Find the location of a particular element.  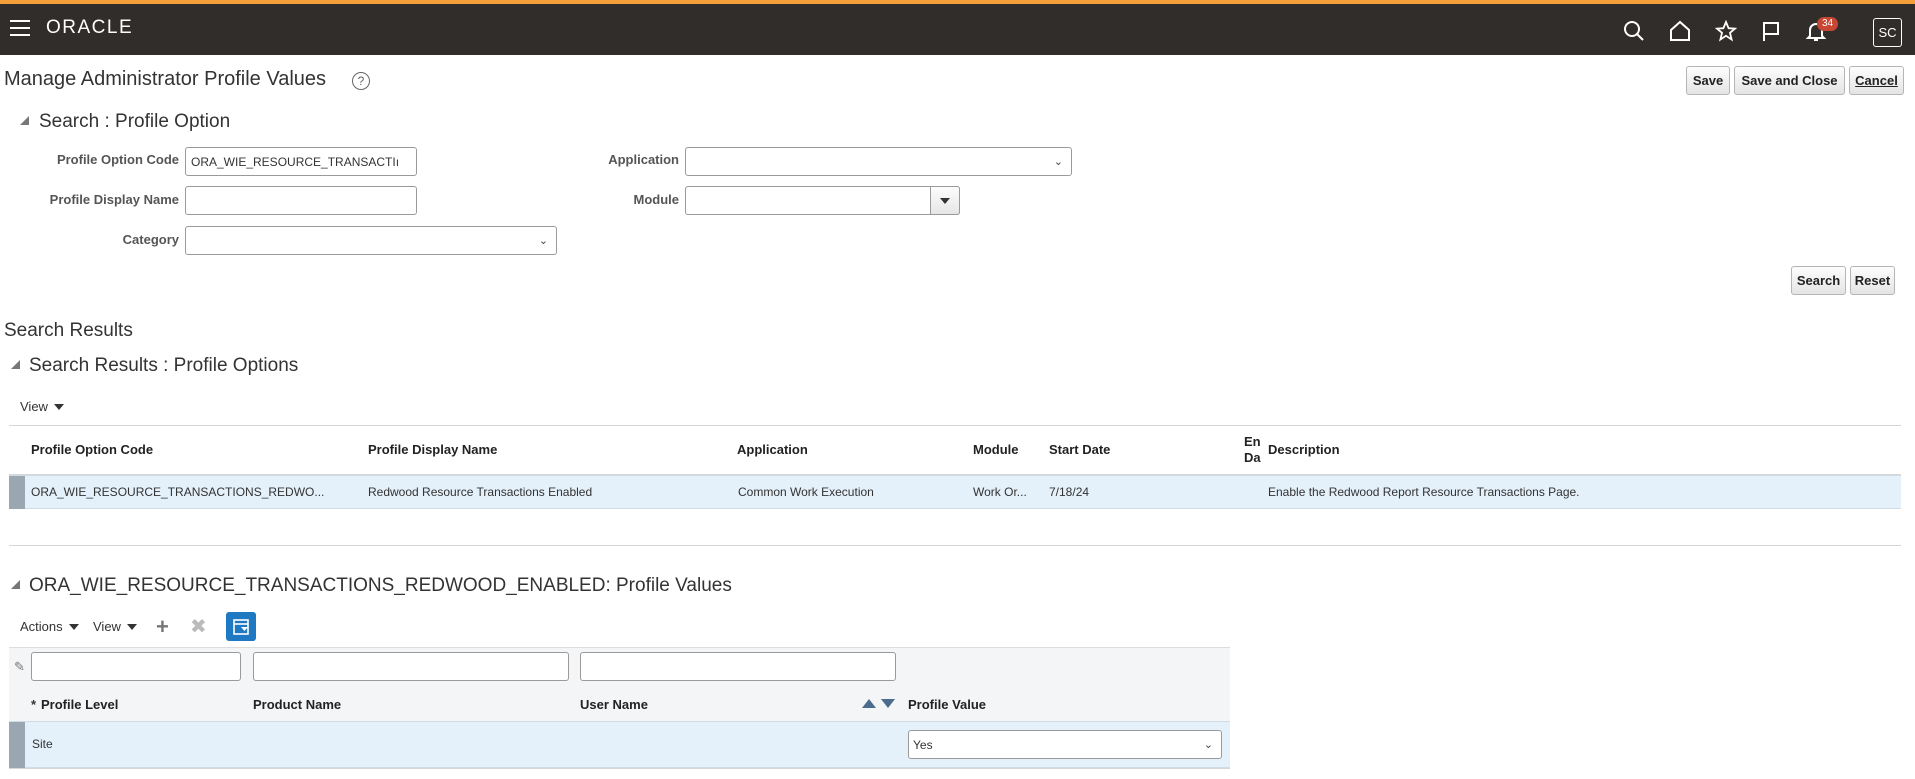

values-actions-menu: Actions is located at coordinates (49, 626).